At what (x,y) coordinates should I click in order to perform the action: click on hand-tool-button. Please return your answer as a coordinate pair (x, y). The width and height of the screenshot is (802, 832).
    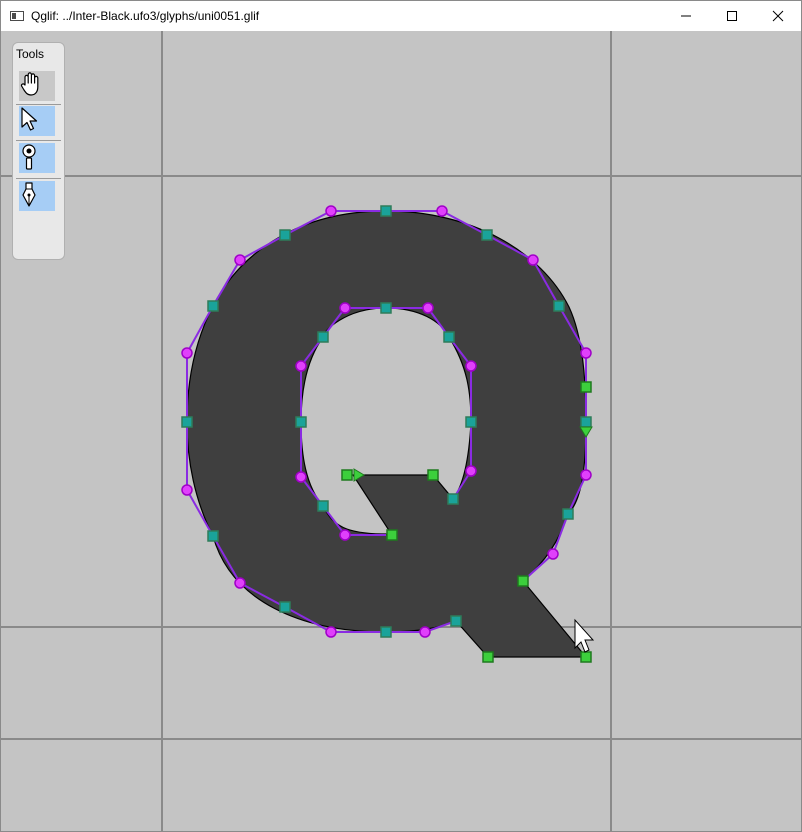
    Looking at the image, I should click on (37, 86).